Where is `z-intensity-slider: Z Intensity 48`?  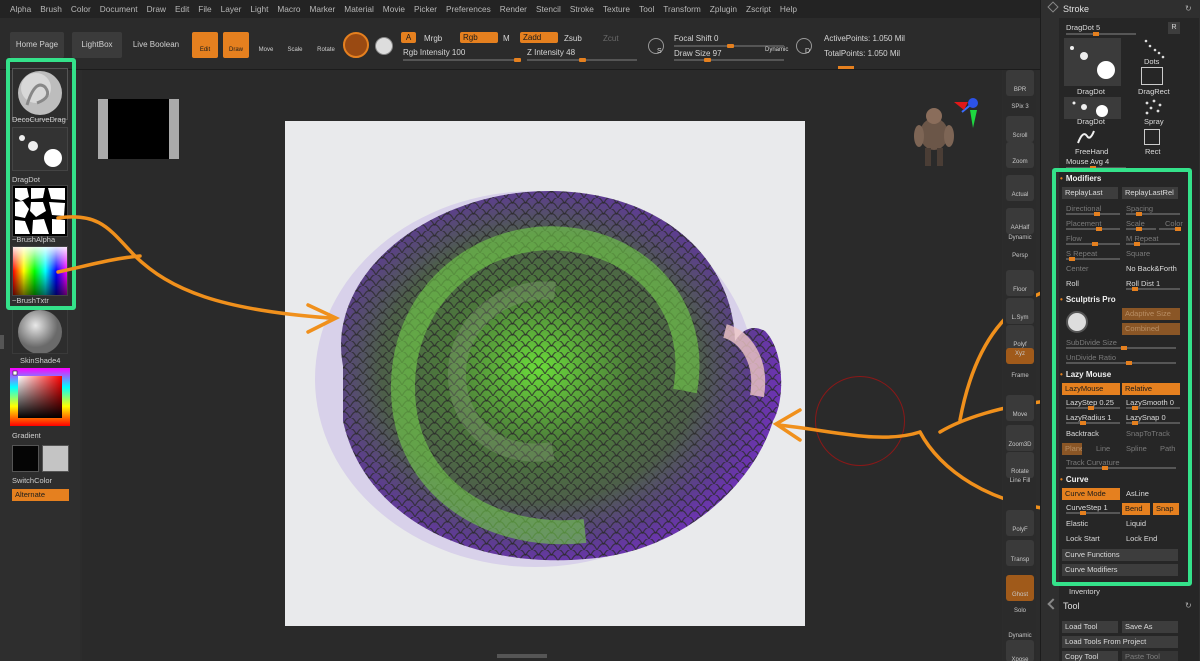
z-intensity-slider: Z Intensity 48 is located at coordinates (551, 52).